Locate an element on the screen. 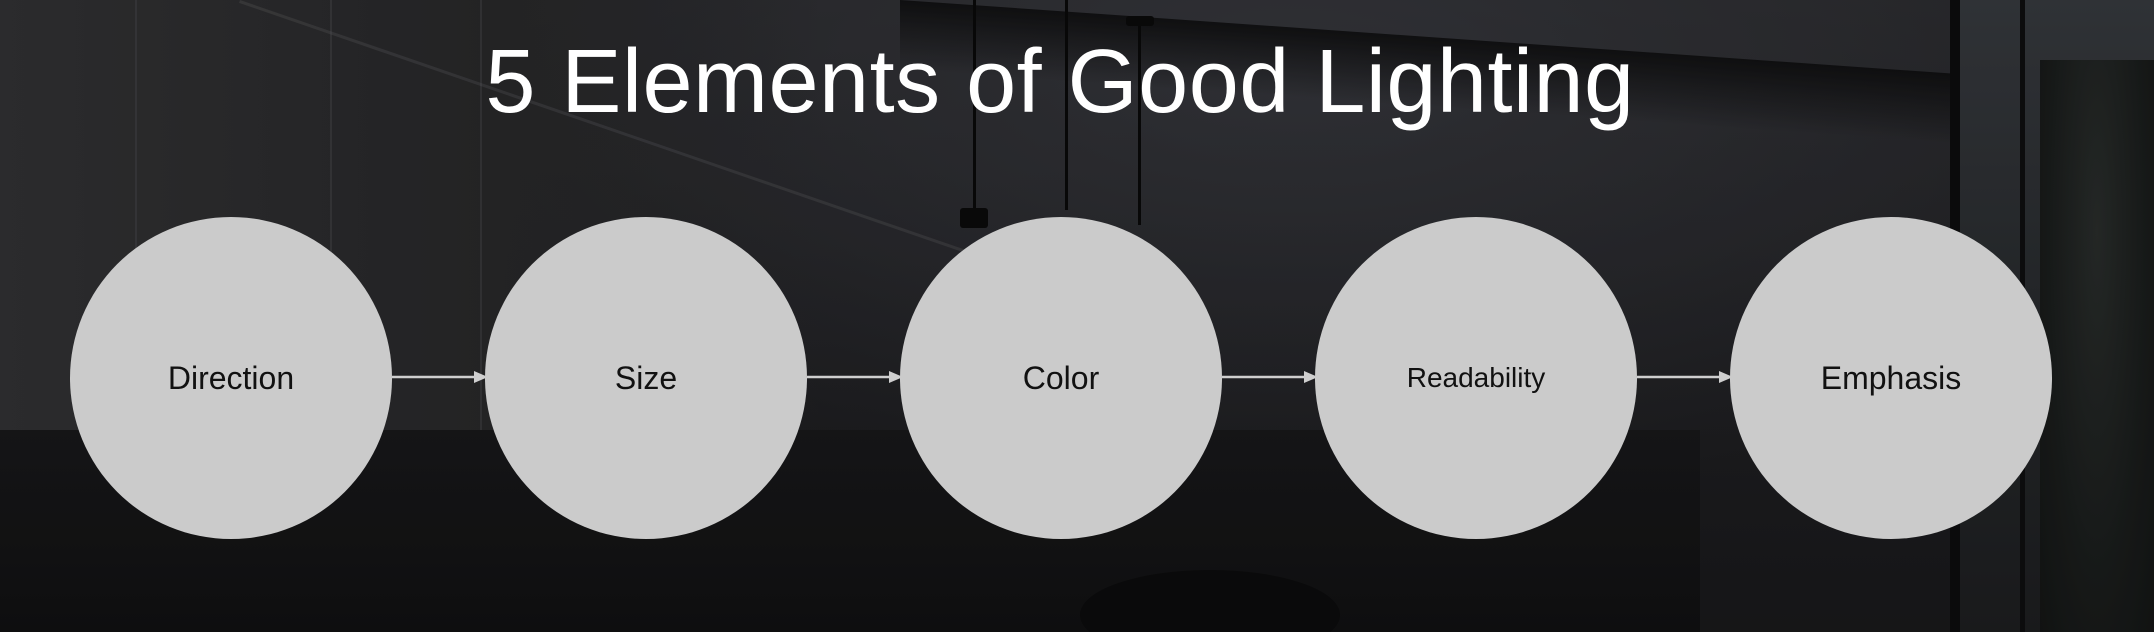 This screenshot has height=632, width=2154. node-label: Direction is located at coordinates (231, 377).